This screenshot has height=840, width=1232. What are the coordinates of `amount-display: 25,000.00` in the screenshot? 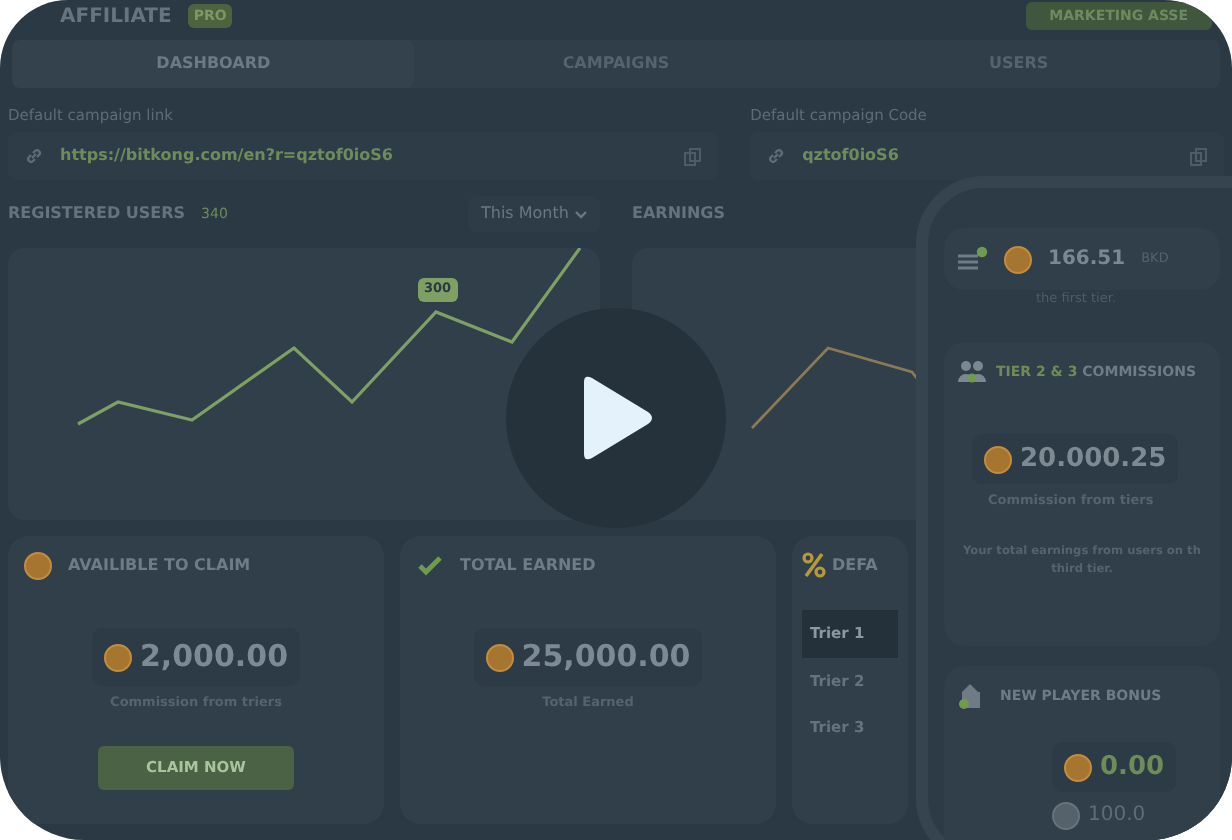 It's located at (588, 657).